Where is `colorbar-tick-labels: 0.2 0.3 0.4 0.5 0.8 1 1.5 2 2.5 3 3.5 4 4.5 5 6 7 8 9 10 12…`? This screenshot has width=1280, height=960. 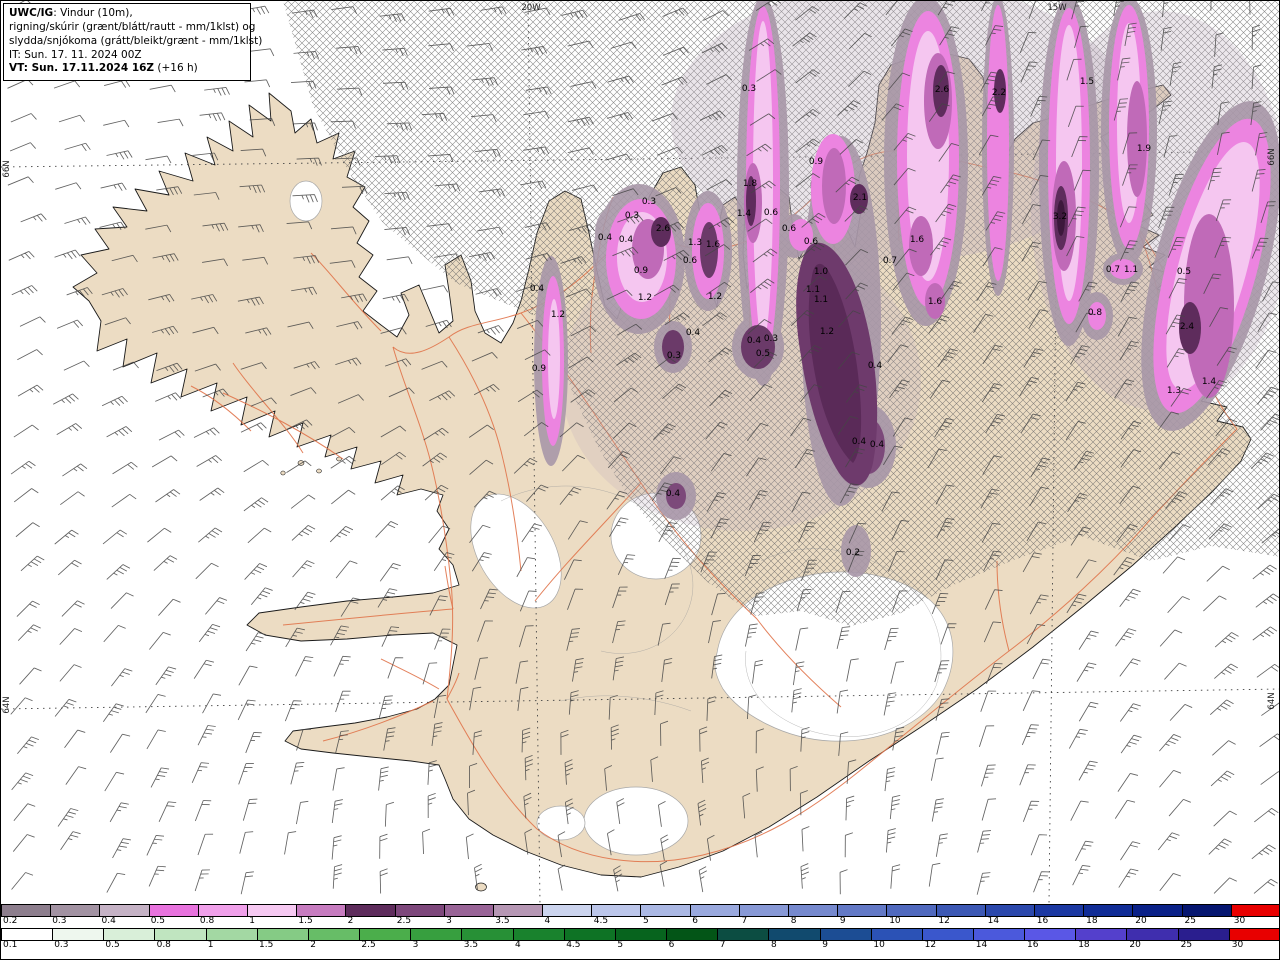 colorbar-tick-labels: 0.2 0.3 0.4 0.5 0.8 1 1.5 2 2.5 3 3.5 4 4.5 5 6 7 8 9 10 12… is located at coordinates (640, 922).